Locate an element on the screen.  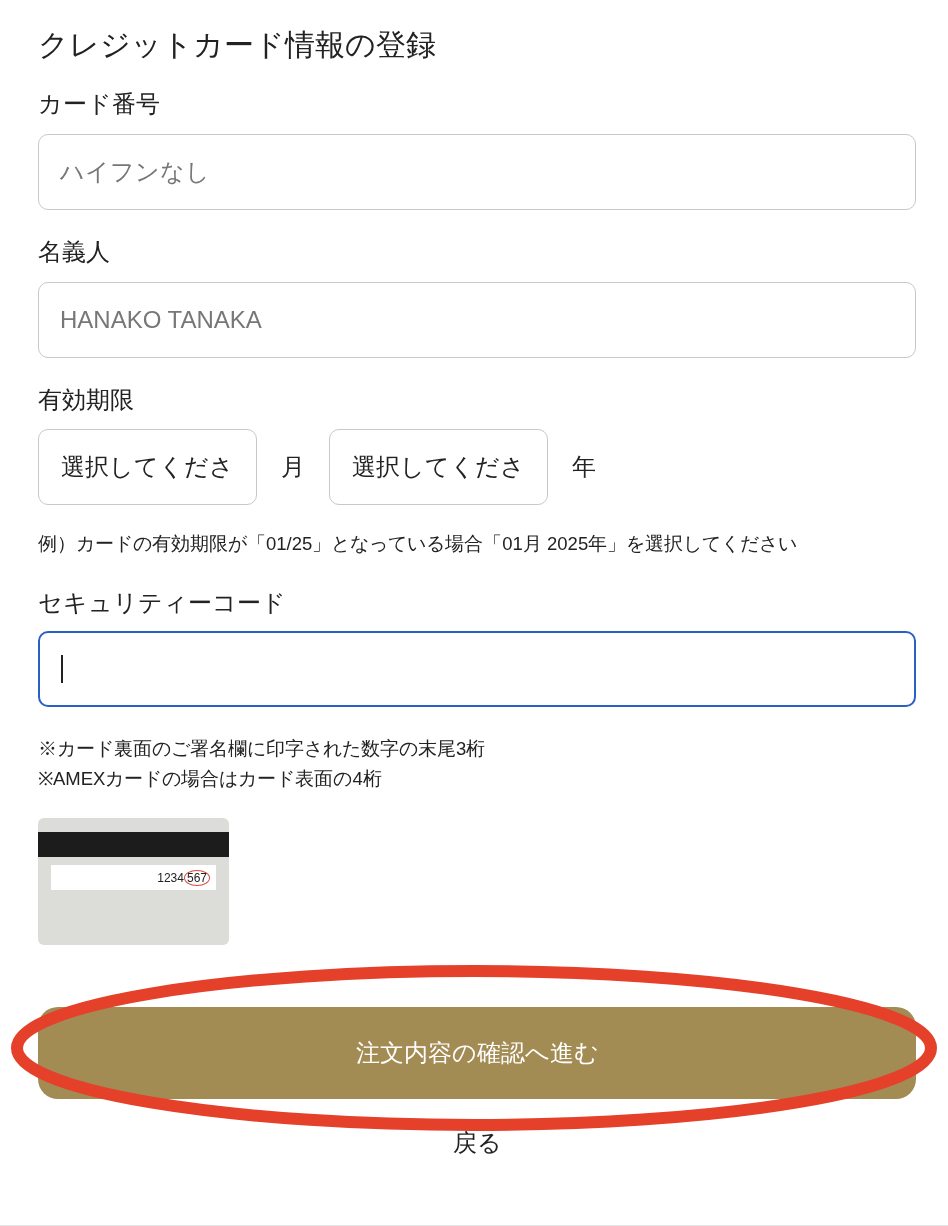
field-label: セキュリティーコード is located at coordinates (162, 603).